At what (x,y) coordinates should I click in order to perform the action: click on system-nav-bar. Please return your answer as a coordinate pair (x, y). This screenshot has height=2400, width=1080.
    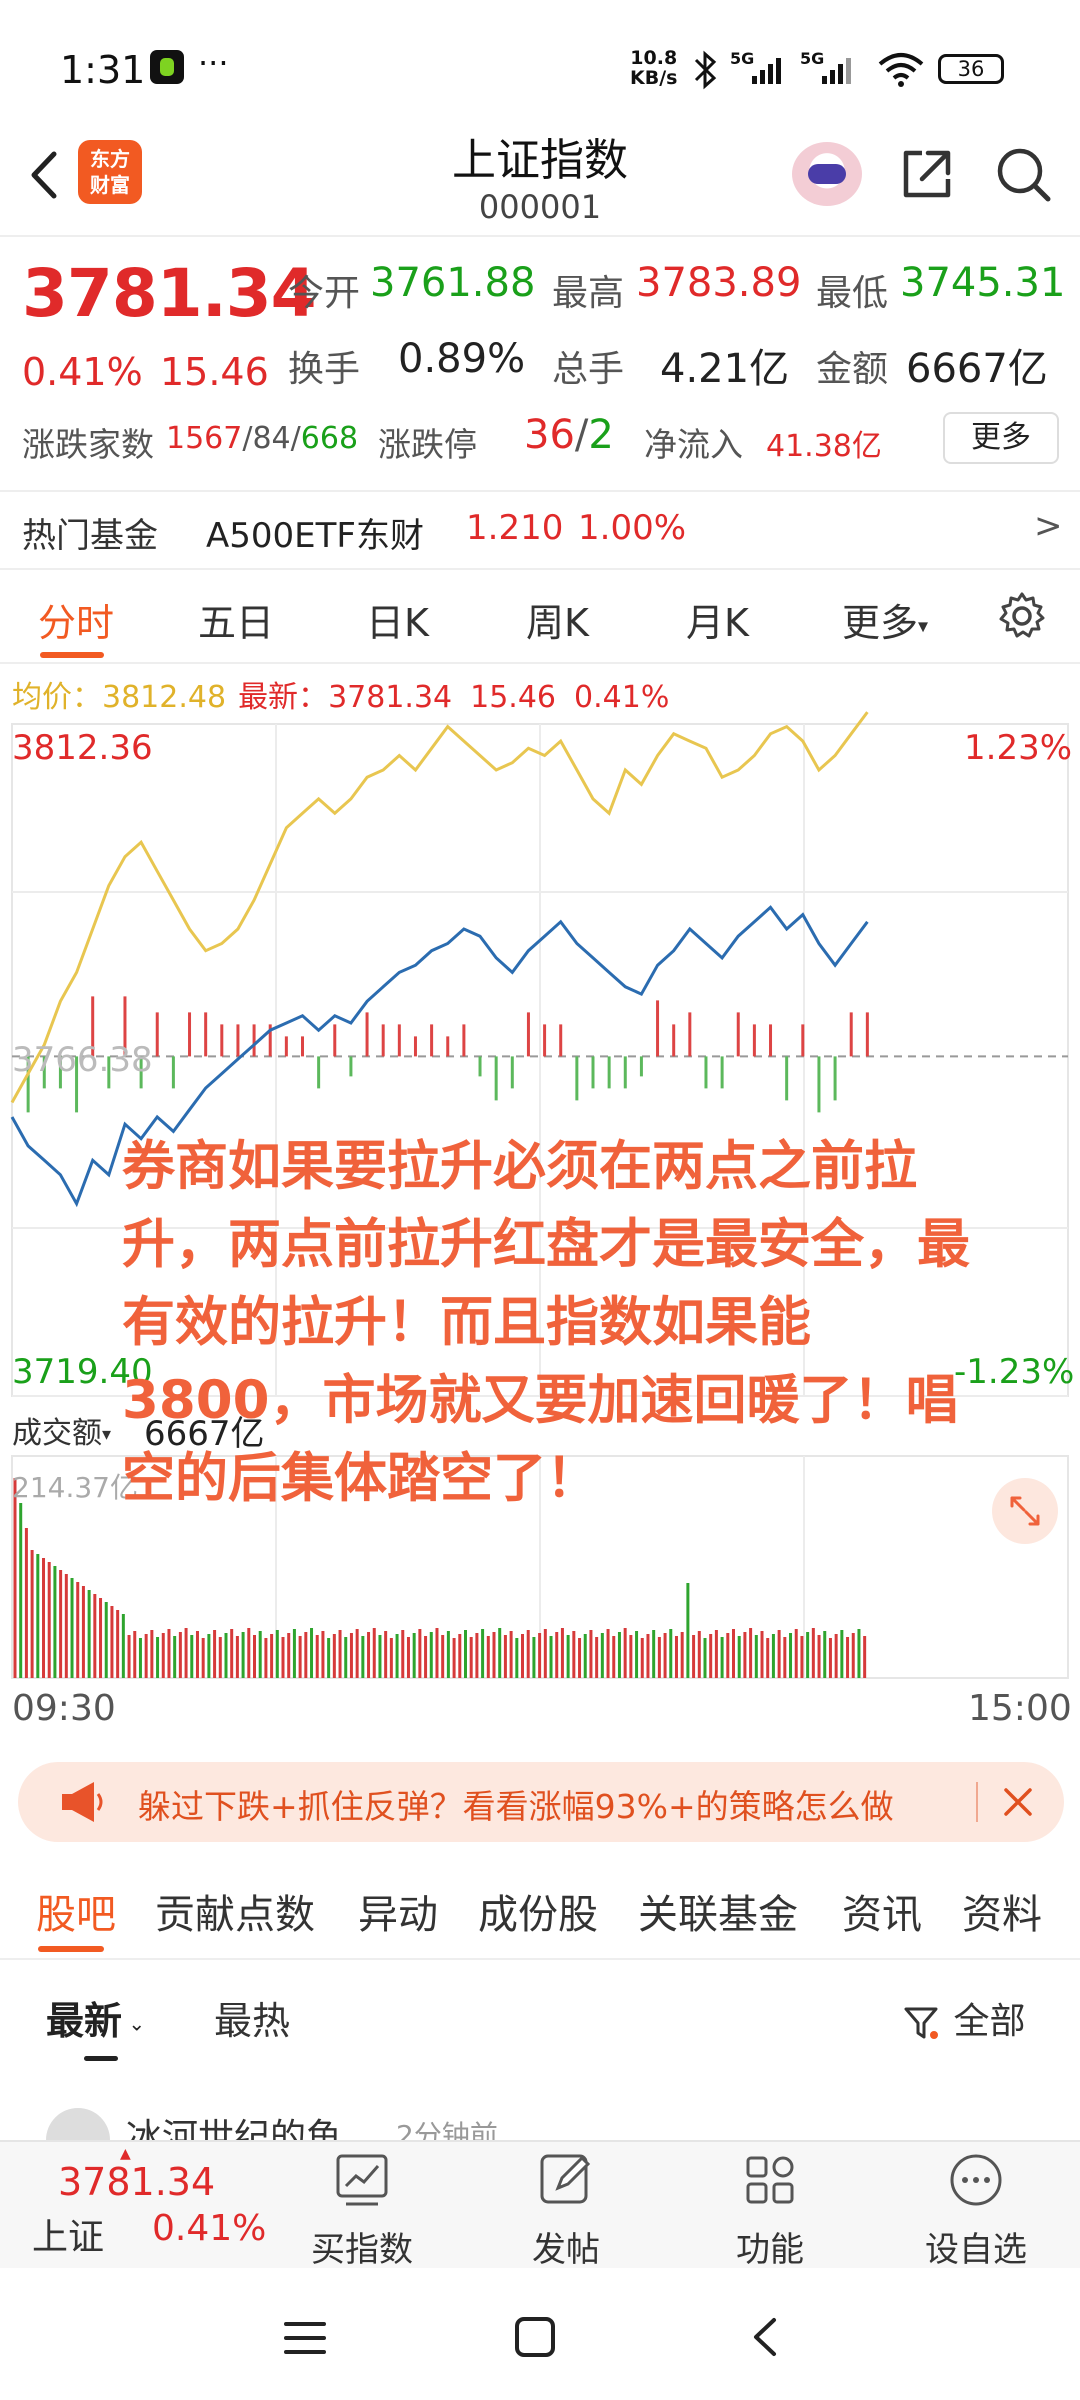
    Looking at the image, I should click on (540, 2335).